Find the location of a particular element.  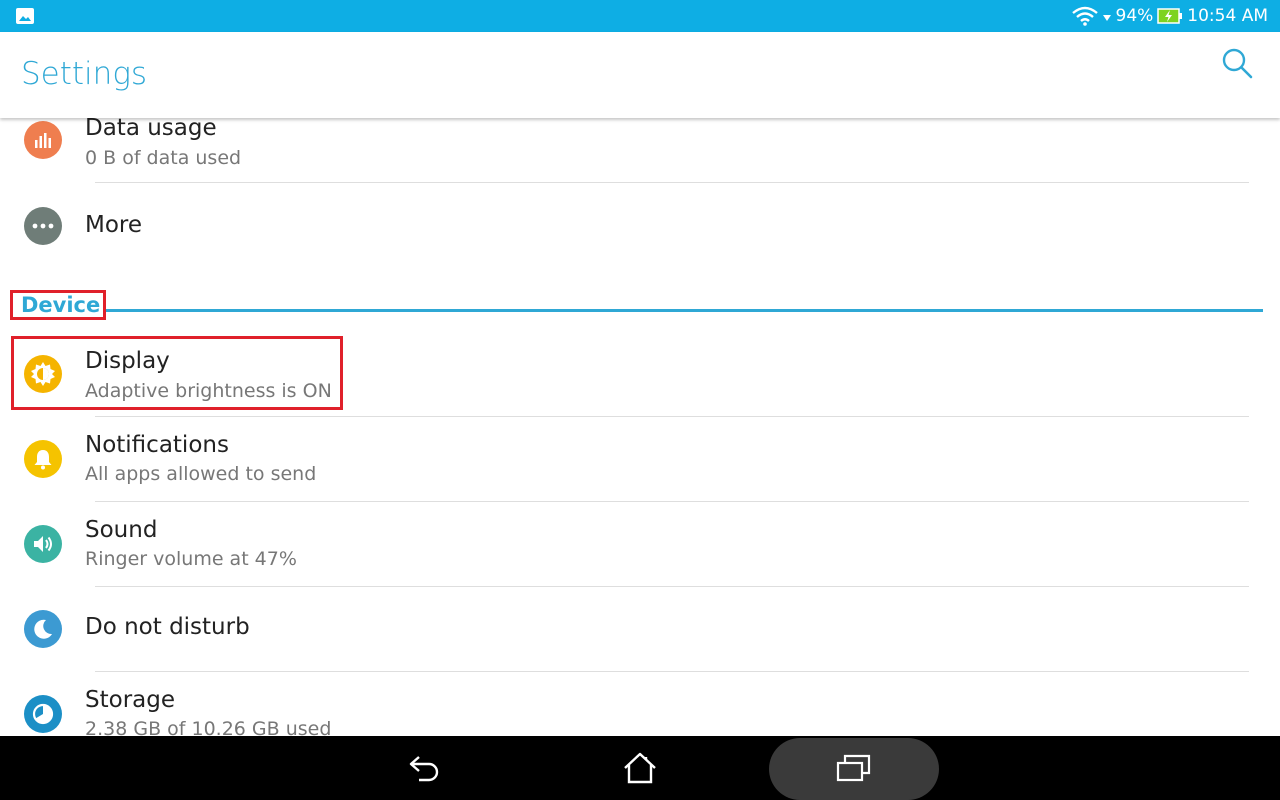

bar-chart-icon is located at coordinates (43, 140).